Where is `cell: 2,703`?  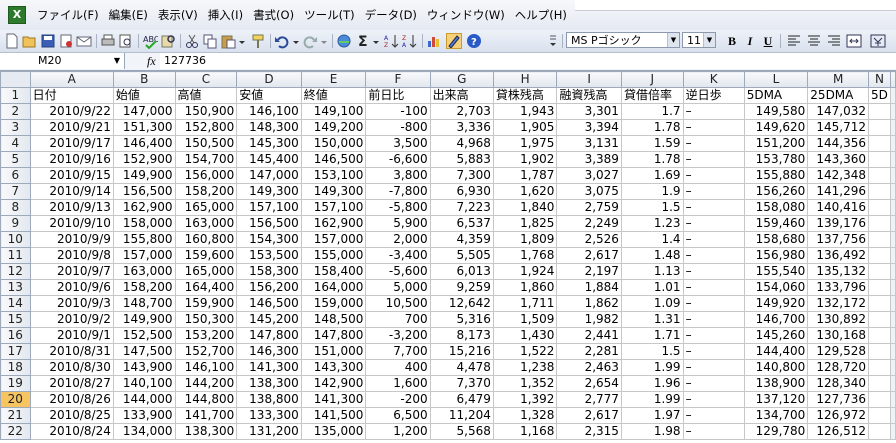 cell: 2,703 is located at coordinates (461, 111).